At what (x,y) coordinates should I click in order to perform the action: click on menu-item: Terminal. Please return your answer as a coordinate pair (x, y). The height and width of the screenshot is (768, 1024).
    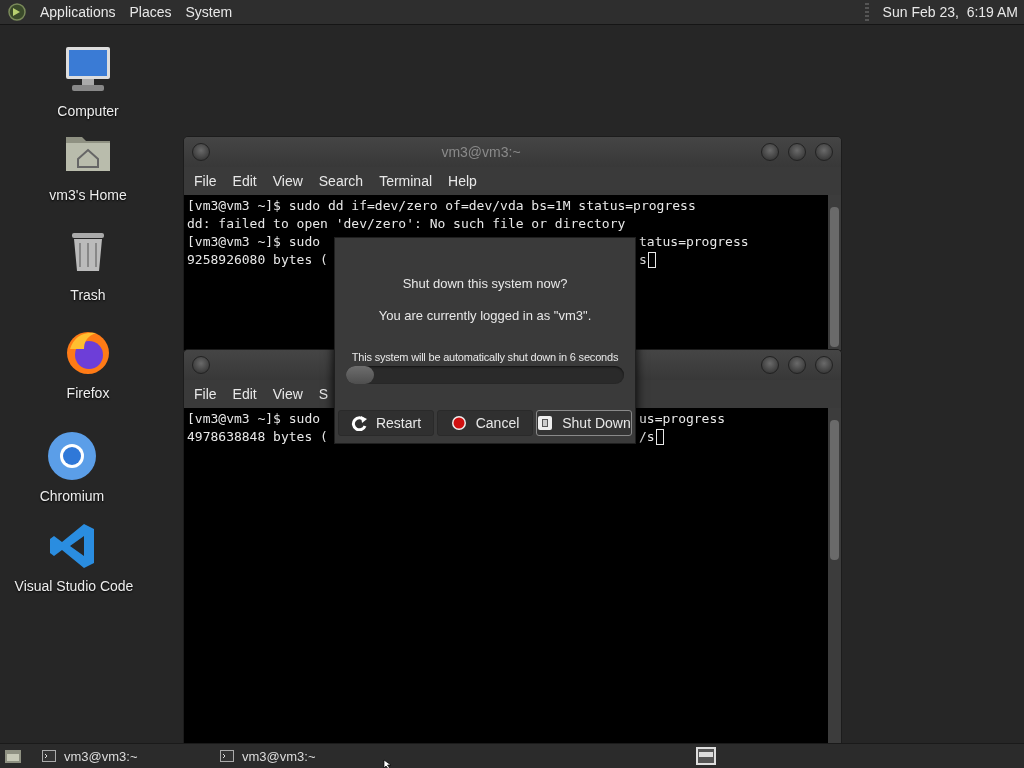
    Looking at the image, I should click on (406, 181).